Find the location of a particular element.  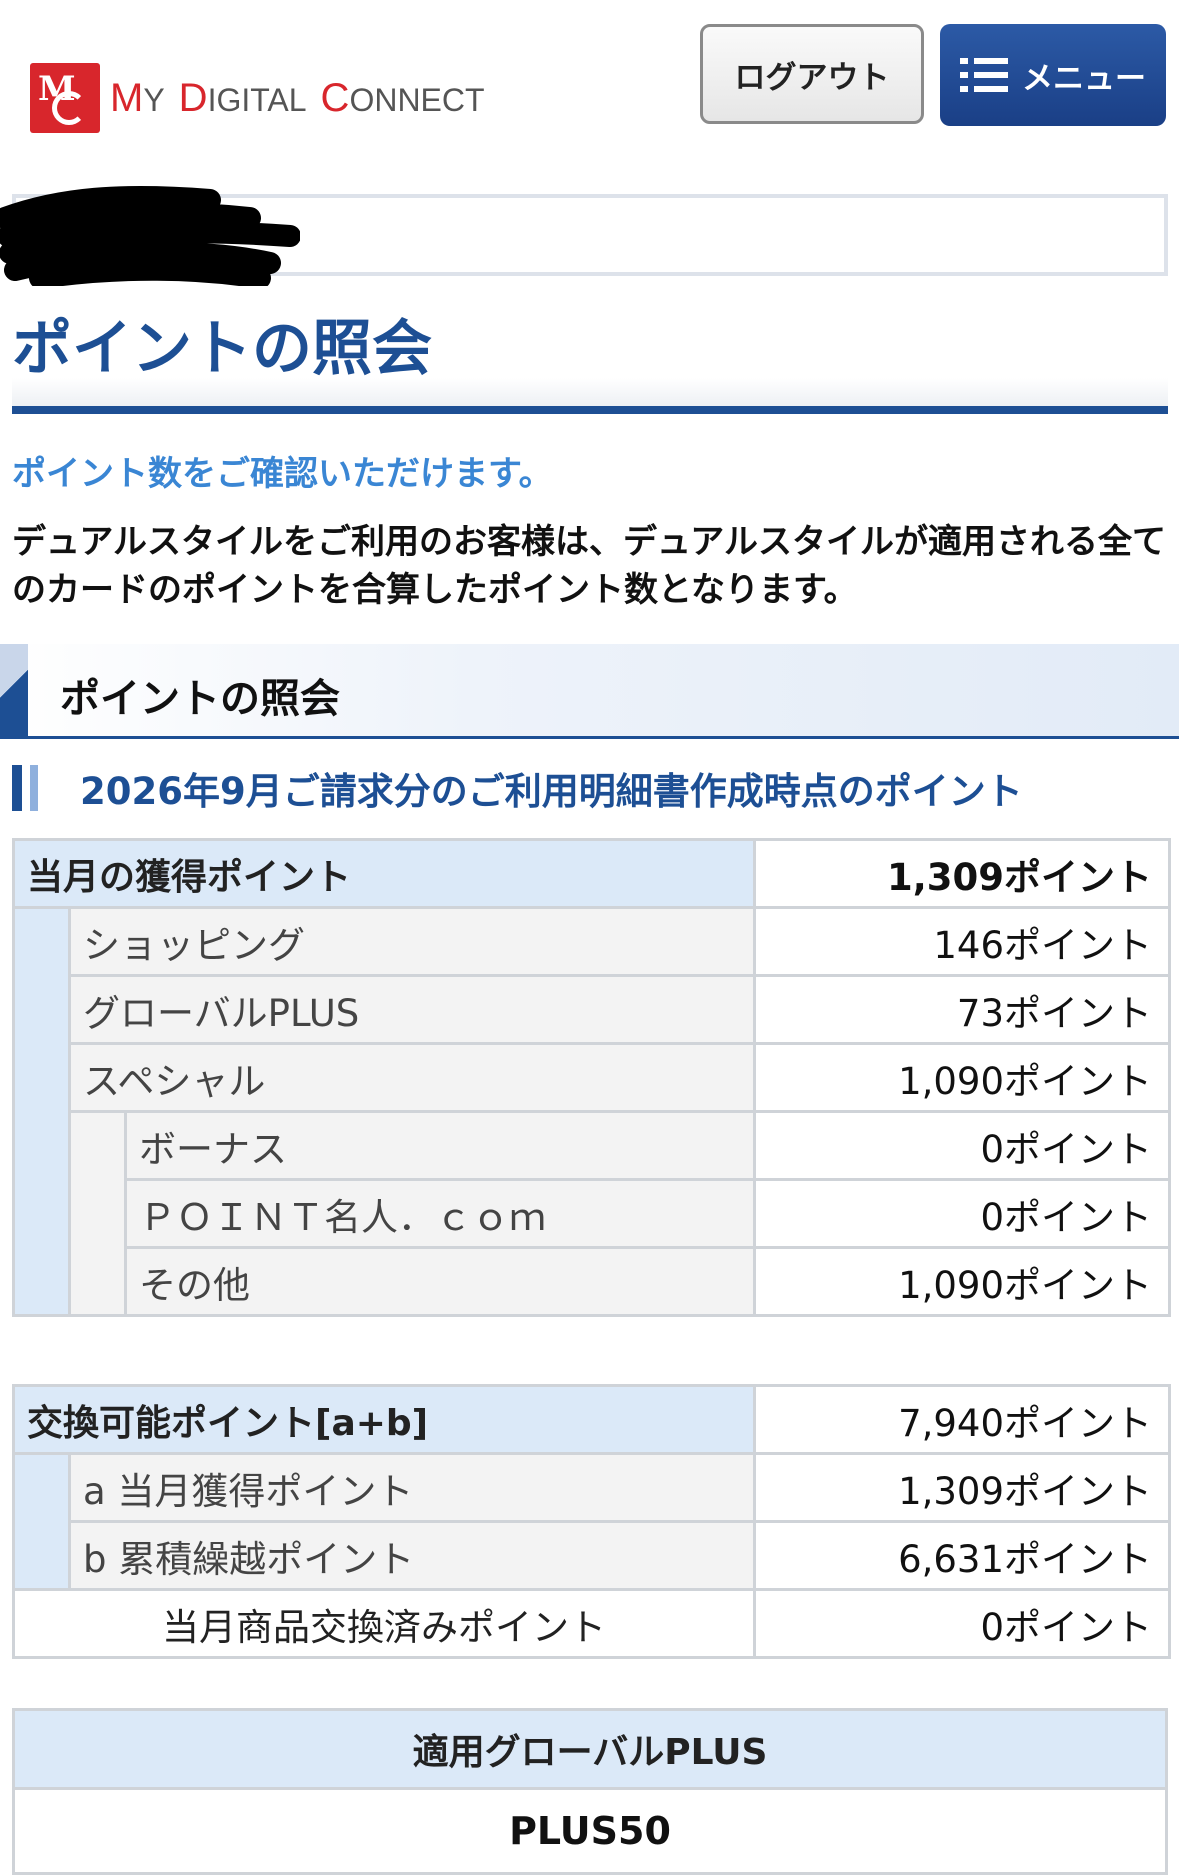

row-label-point-meijin: ＰＯＩＮＴ名人．ｃｏｍ is located at coordinates (440, 1213).